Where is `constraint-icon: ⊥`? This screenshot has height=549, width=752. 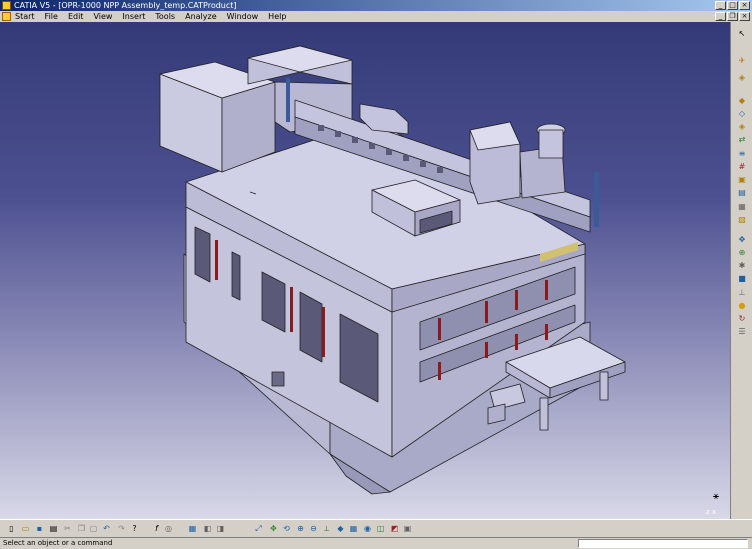
constraint-icon: ⊥ is located at coordinates (742, 292).